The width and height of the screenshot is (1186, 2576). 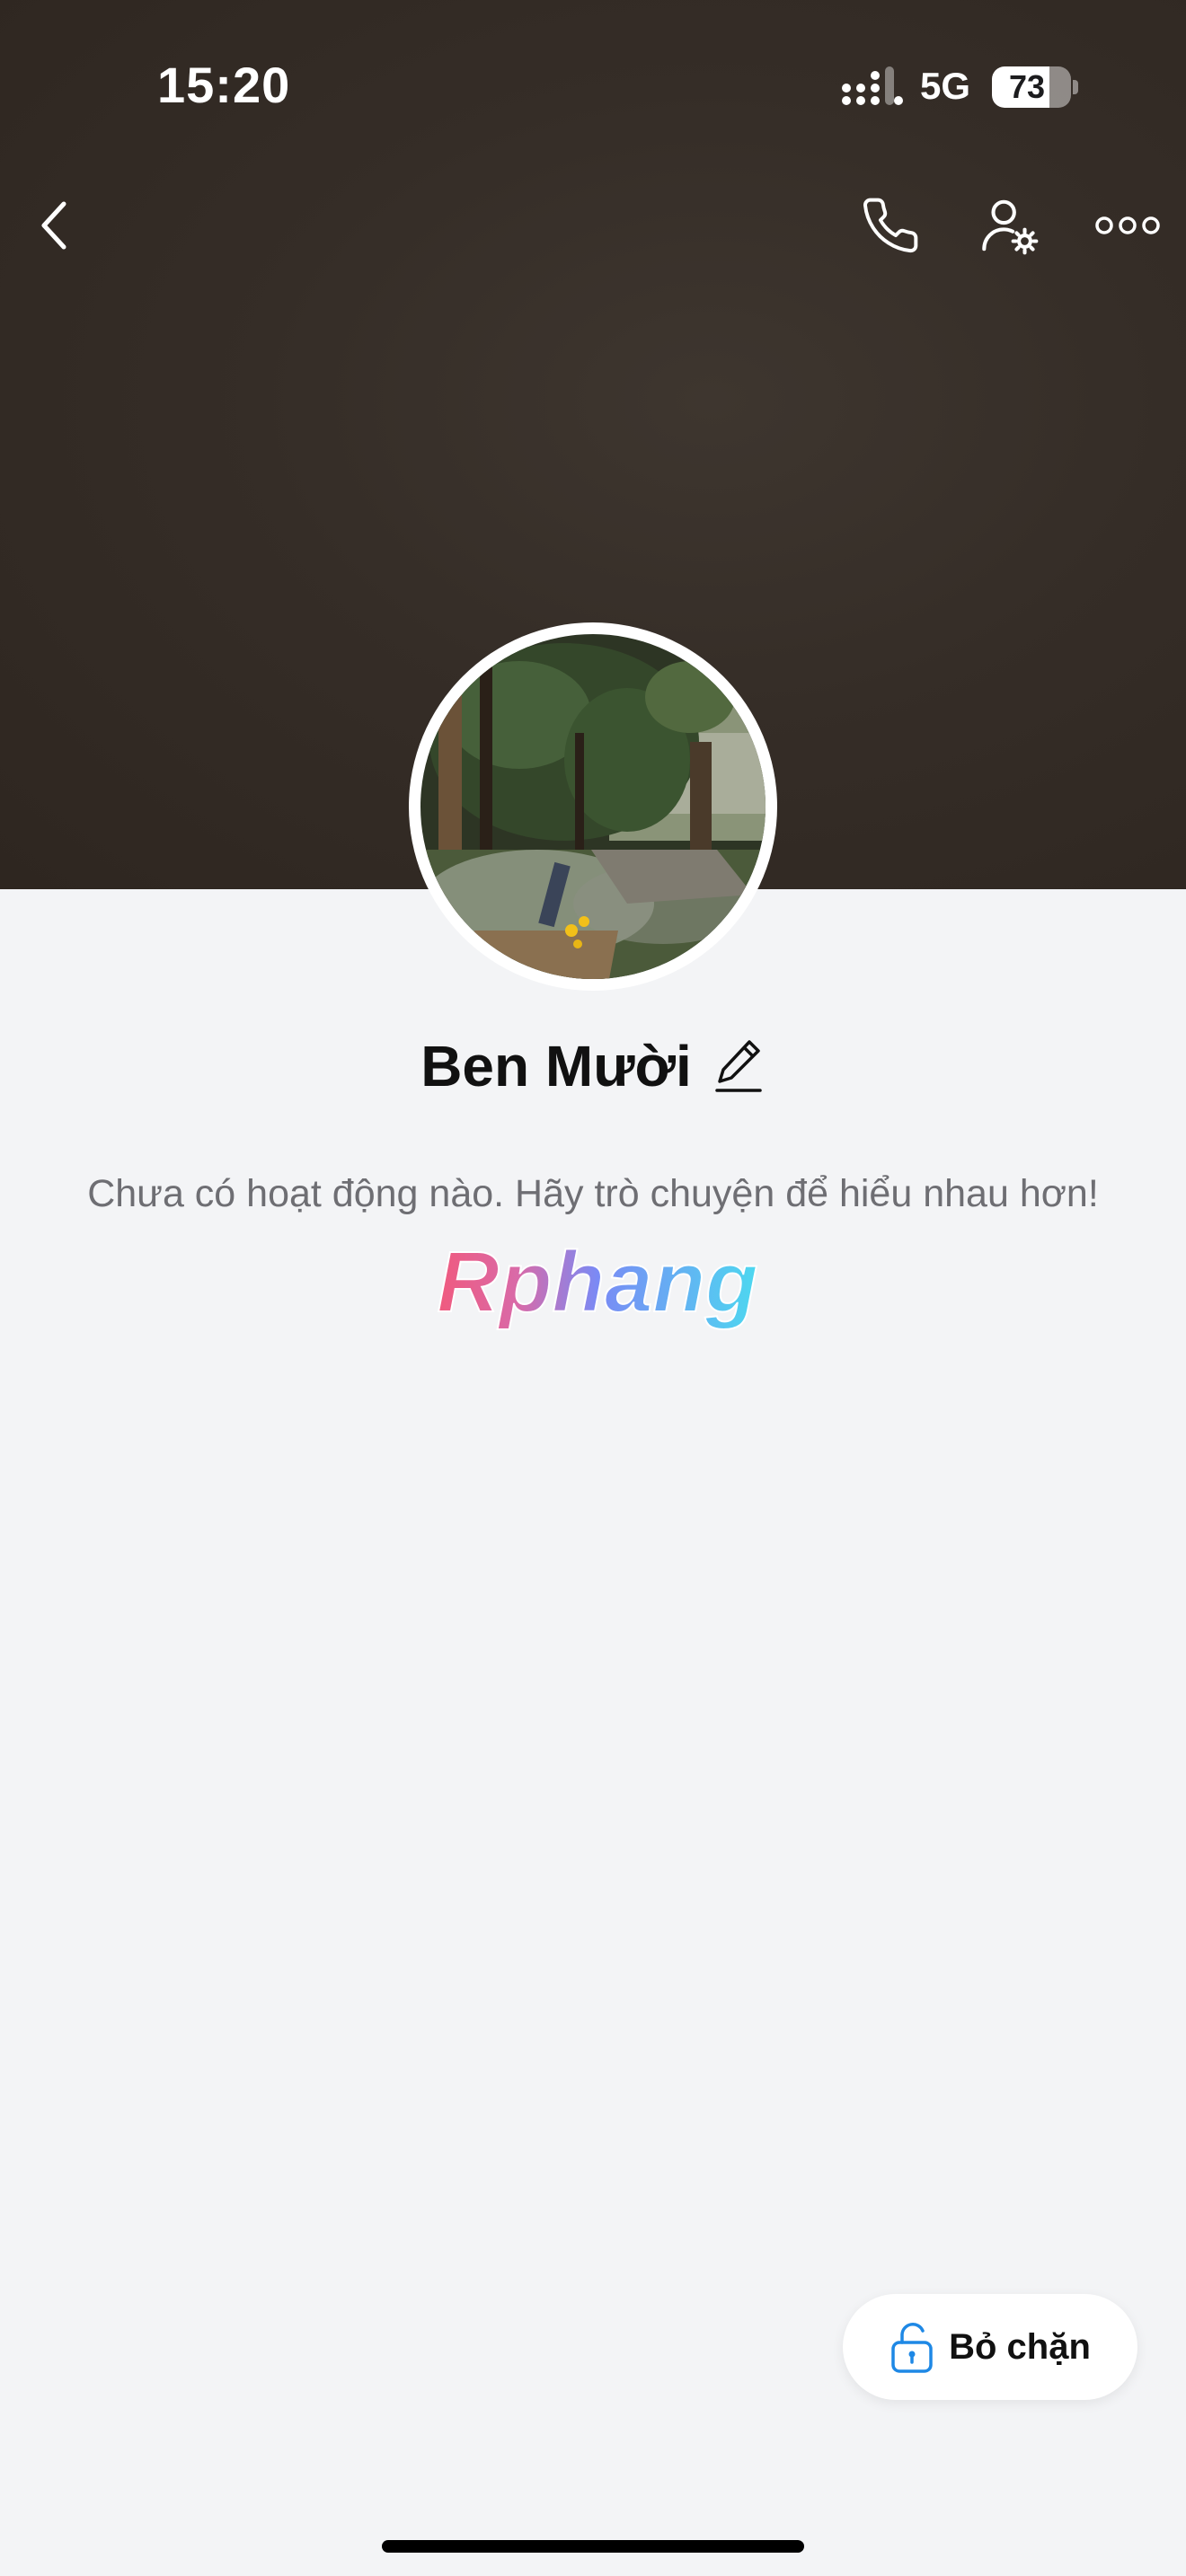 What do you see at coordinates (593, 2546) in the screenshot?
I see `home-indicator` at bounding box center [593, 2546].